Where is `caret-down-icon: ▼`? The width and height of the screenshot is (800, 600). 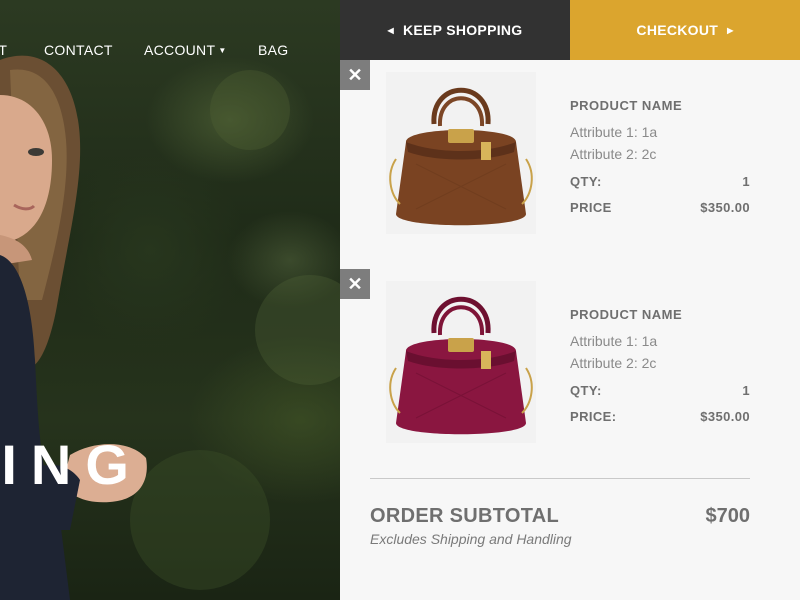 caret-down-icon: ▼ is located at coordinates (222, 50).